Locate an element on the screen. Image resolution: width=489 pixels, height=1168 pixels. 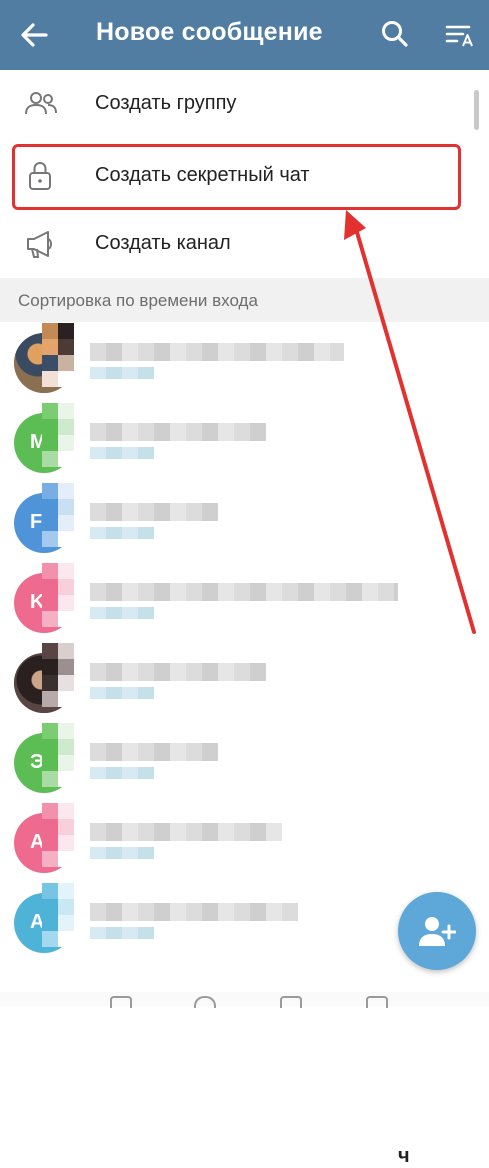
nav-recents-icon is located at coordinates (291, 1002).